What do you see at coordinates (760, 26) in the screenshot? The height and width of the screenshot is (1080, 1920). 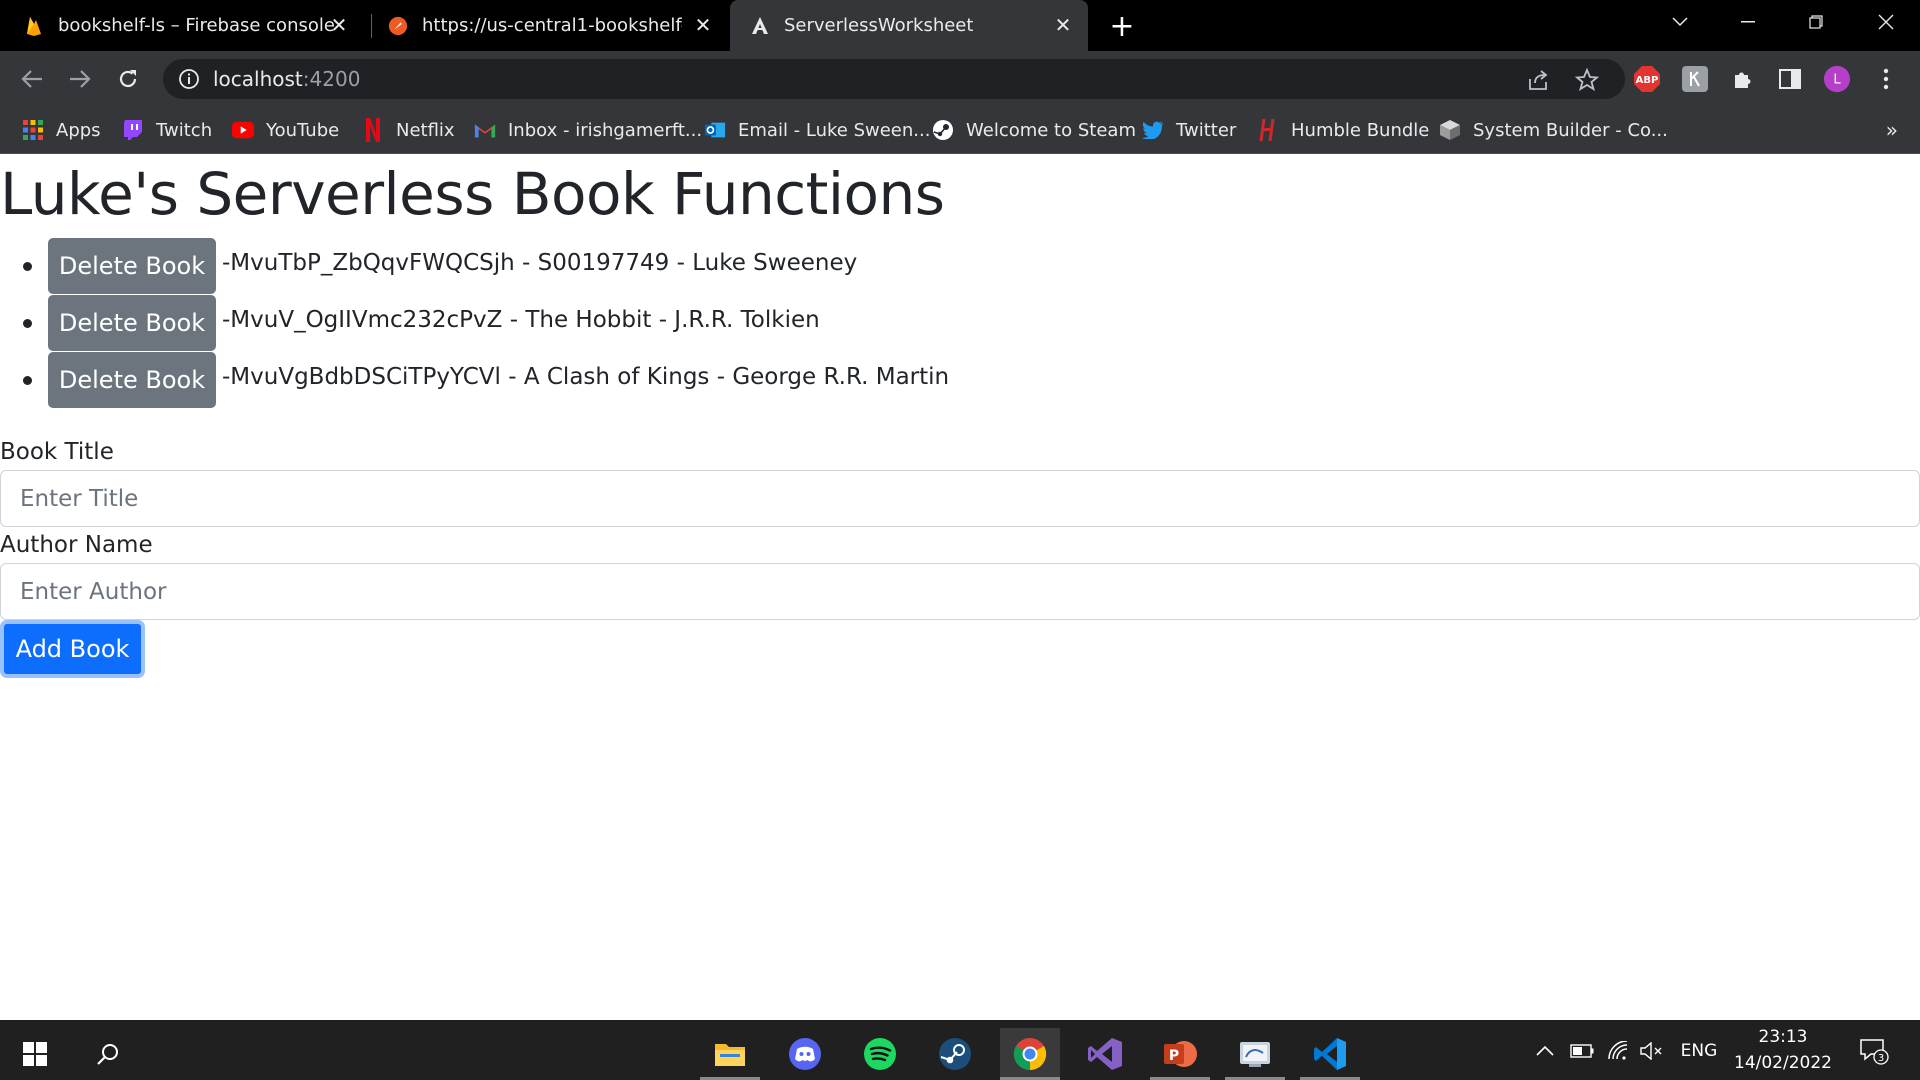 I see `angular-icon` at bounding box center [760, 26].